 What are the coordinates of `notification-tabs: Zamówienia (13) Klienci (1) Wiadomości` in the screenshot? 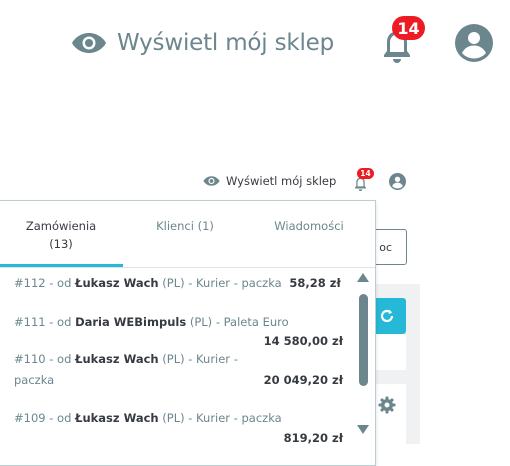 It's located at (187, 234).